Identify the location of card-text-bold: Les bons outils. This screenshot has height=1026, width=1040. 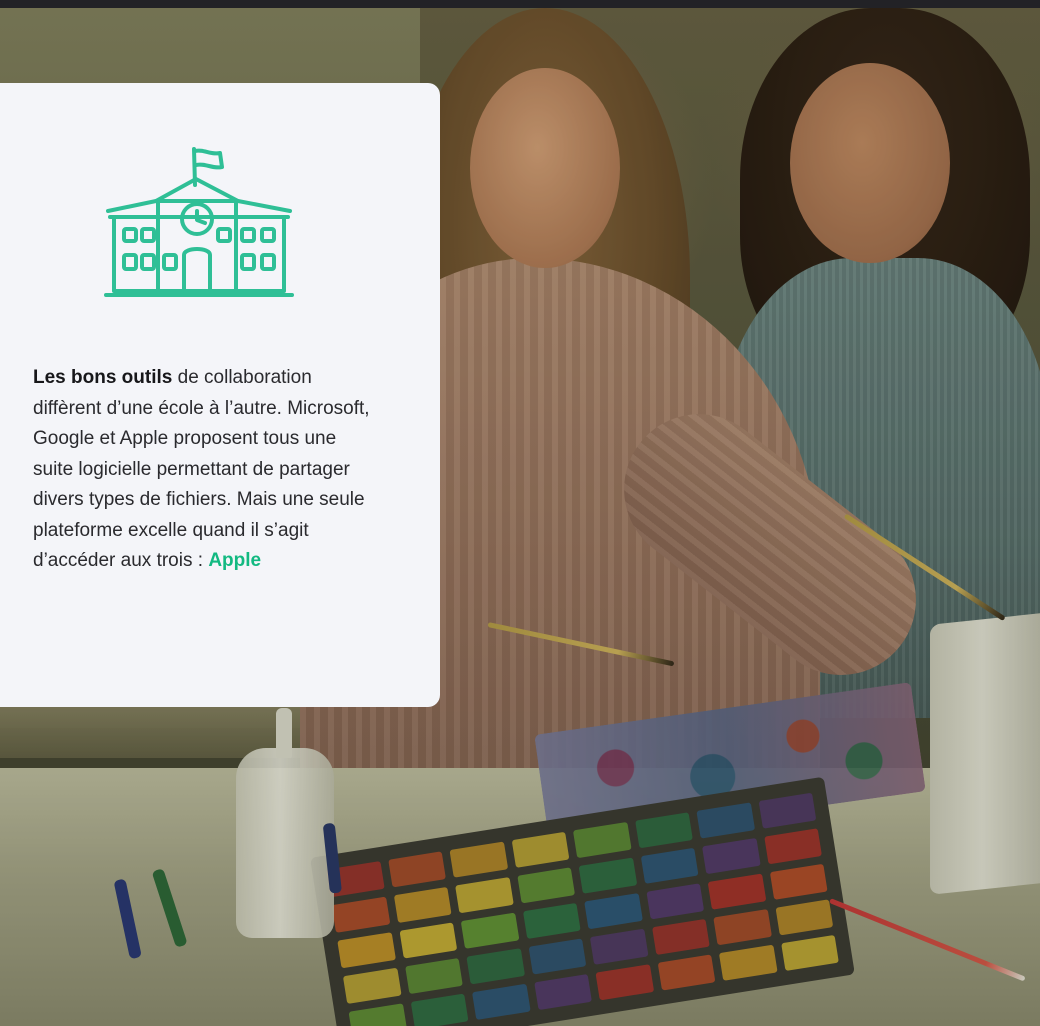
(103, 377).